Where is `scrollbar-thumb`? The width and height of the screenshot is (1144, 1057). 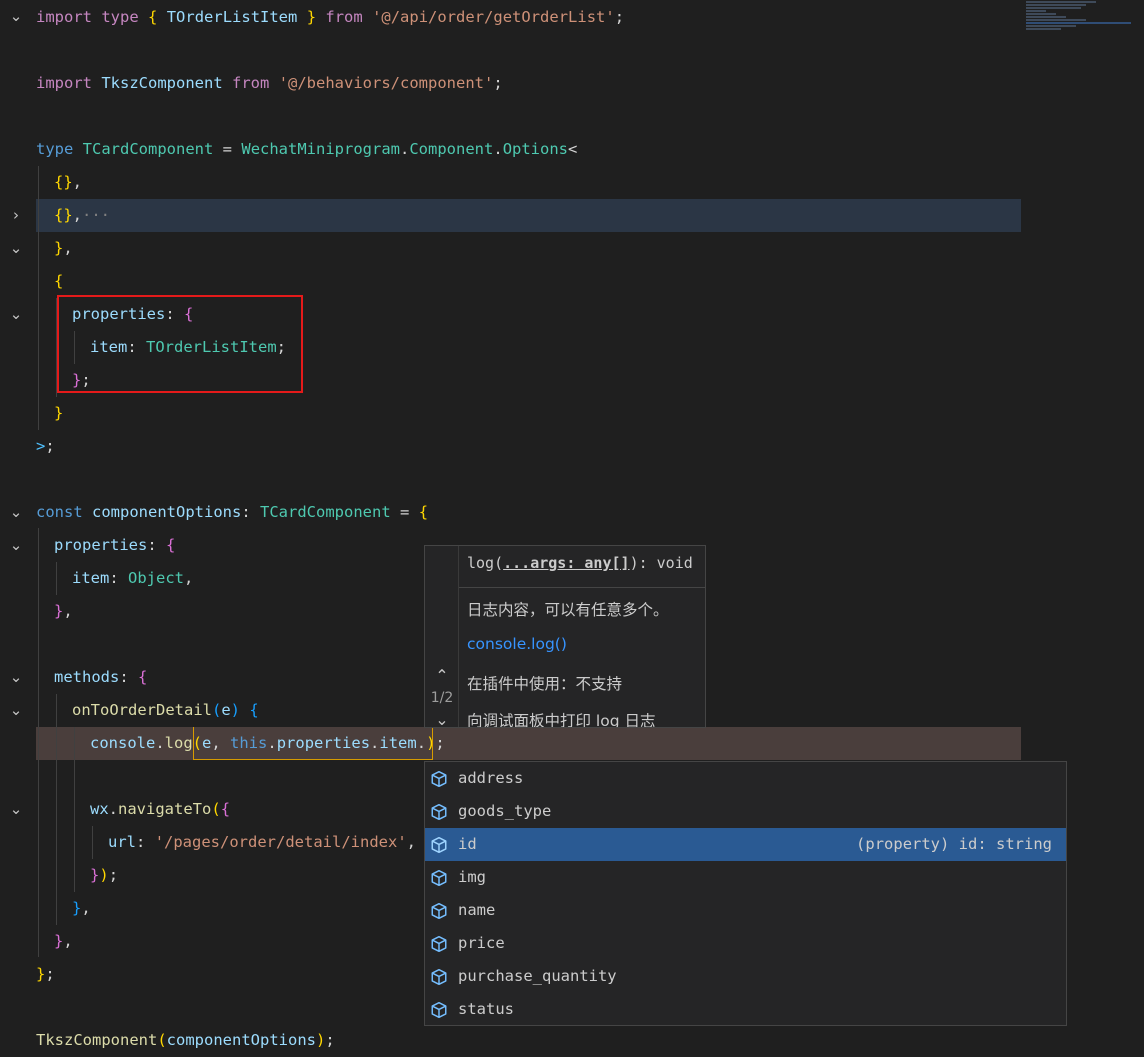 scrollbar-thumb is located at coordinates (1140, 272).